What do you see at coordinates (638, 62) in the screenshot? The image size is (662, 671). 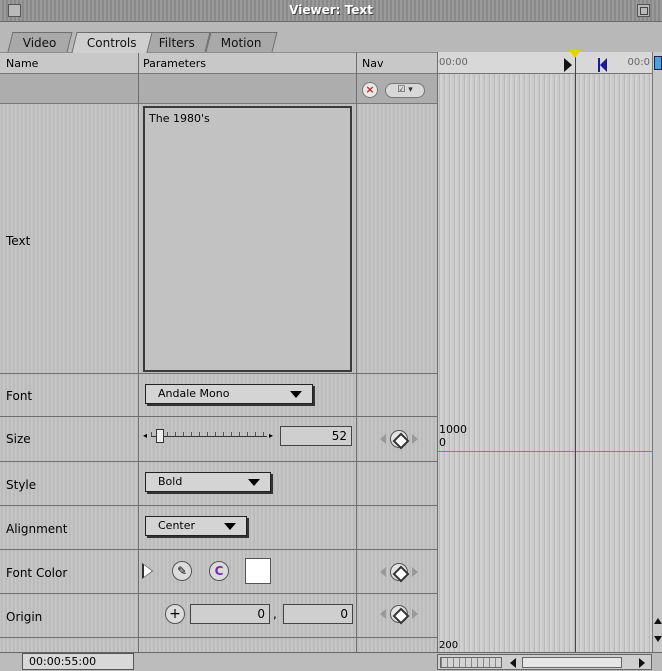 I see `timeline-end: 00:0` at bounding box center [638, 62].